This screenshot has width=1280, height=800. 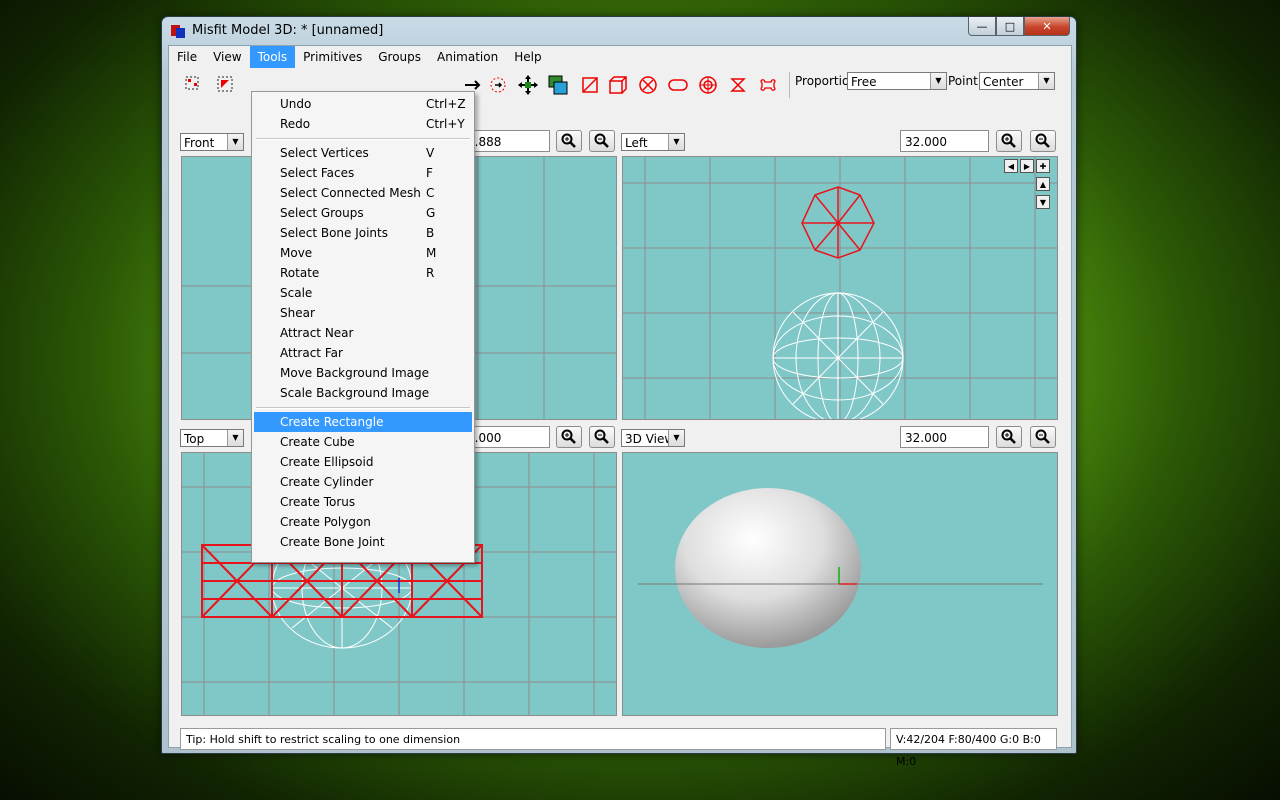 What do you see at coordinates (1009, 141) in the screenshot?
I see `left-zoom-in-button` at bounding box center [1009, 141].